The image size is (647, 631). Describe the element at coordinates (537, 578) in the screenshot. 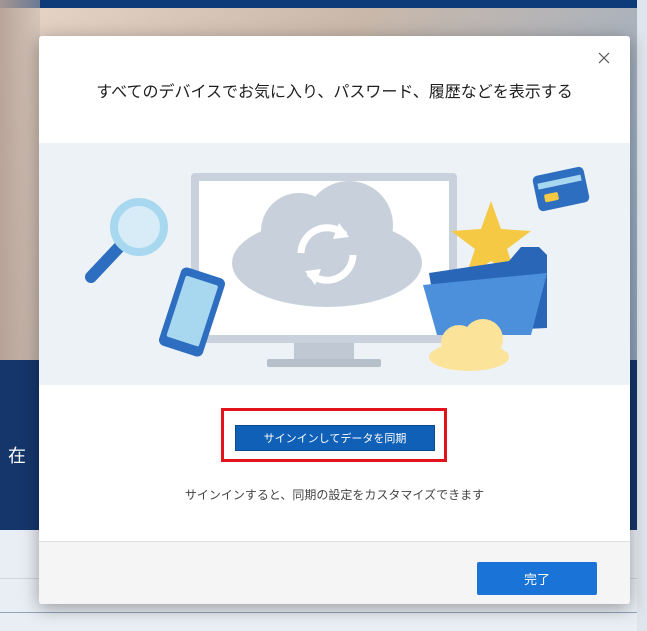

I see `done-button: 完了` at that location.